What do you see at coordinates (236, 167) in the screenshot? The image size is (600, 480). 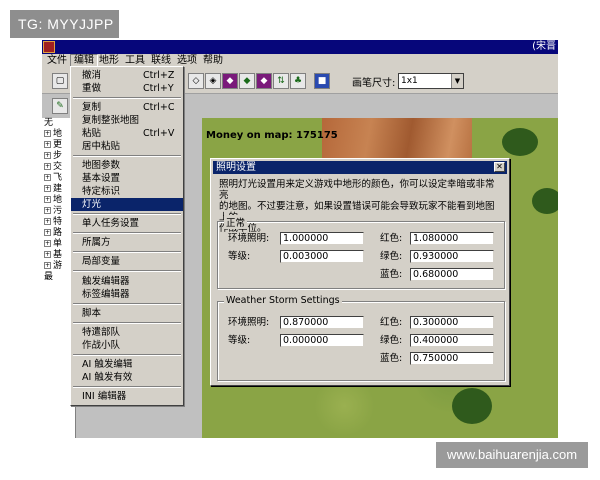 I see `dialog-title: 照明设置` at bounding box center [236, 167].